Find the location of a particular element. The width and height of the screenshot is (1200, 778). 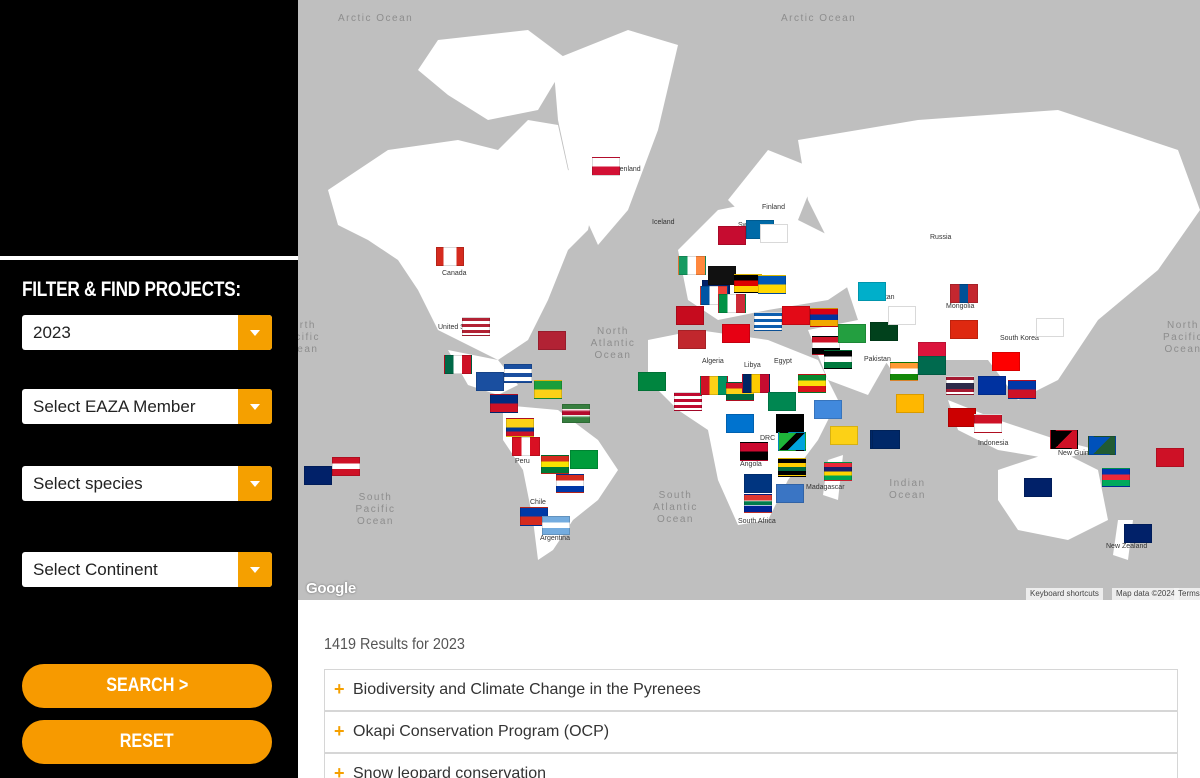

ocean-label: Arctic Ocean is located at coordinates (819, 18).